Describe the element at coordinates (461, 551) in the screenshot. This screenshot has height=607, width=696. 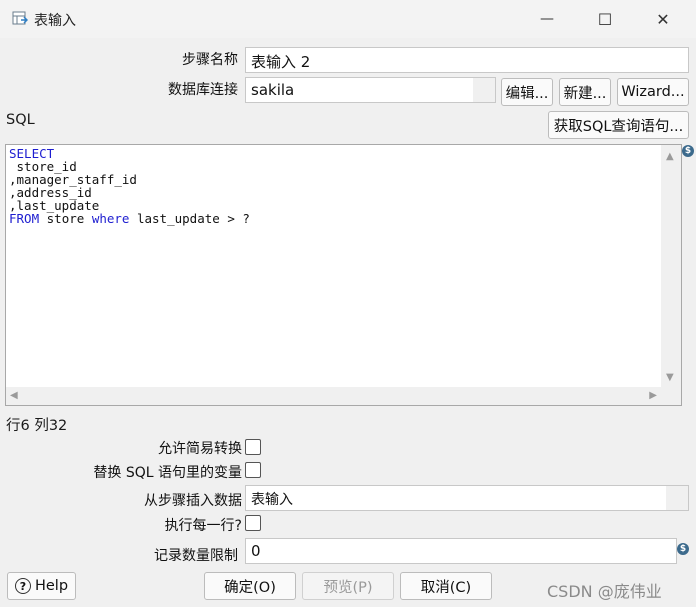
I see `limit-input: 0` at that location.